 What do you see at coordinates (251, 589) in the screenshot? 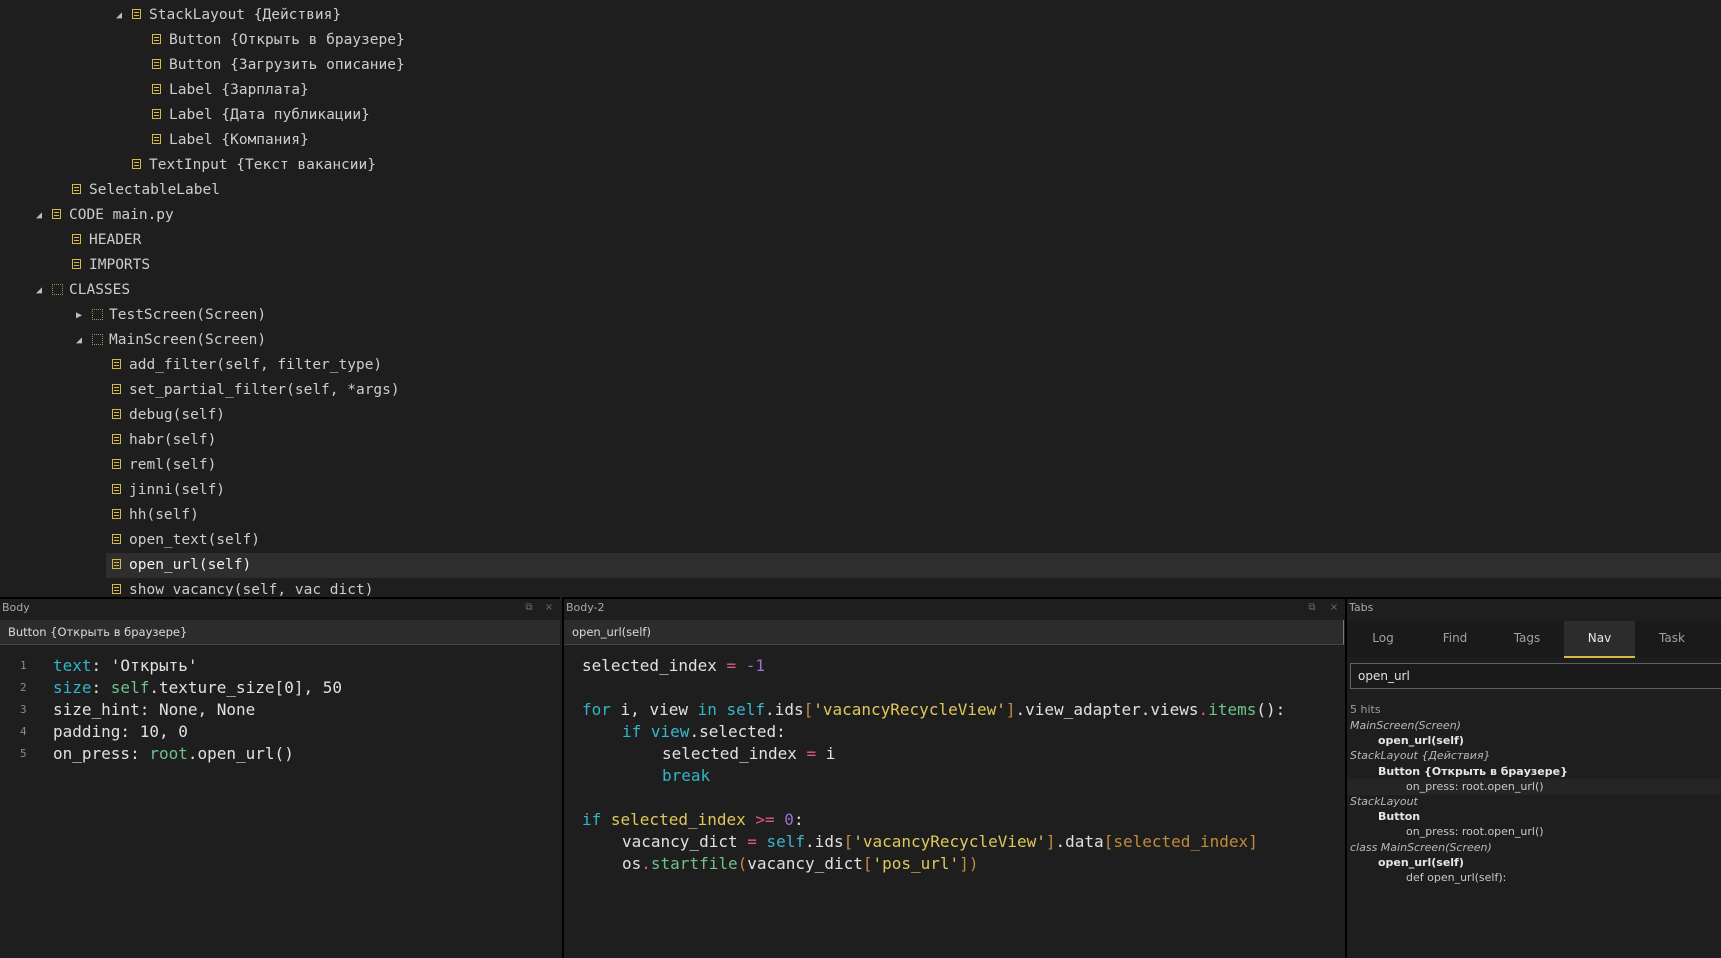
I see `outline-node-label: show_vacancy(self, vac_dict)` at bounding box center [251, 589].